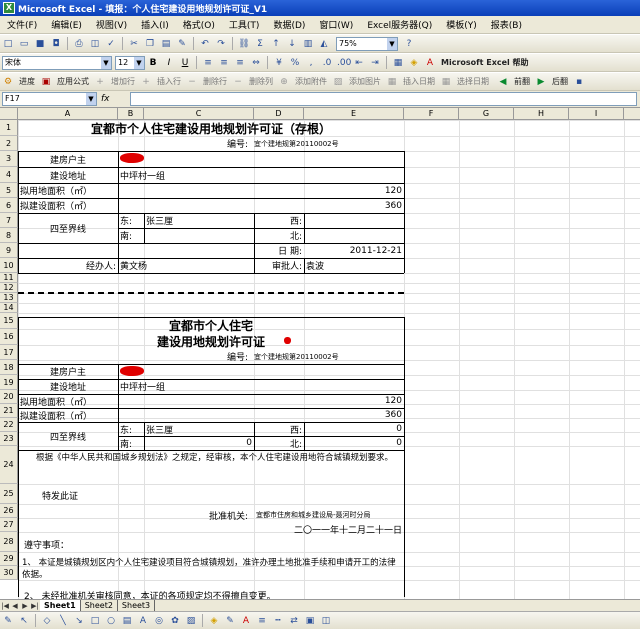  I want to click on menu-format: 格式(O), so click(199, 24).